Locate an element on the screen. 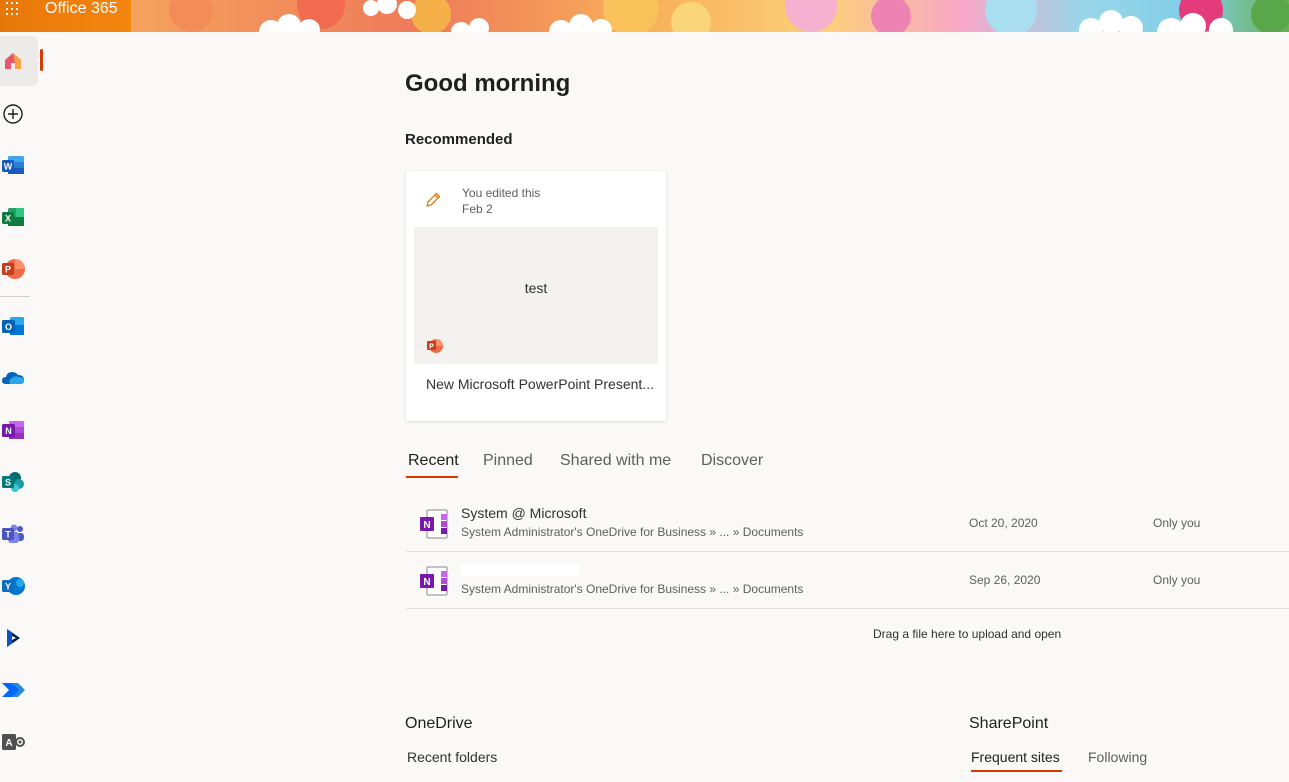  rail-item-admin: A is located at coordinates (19, 742).